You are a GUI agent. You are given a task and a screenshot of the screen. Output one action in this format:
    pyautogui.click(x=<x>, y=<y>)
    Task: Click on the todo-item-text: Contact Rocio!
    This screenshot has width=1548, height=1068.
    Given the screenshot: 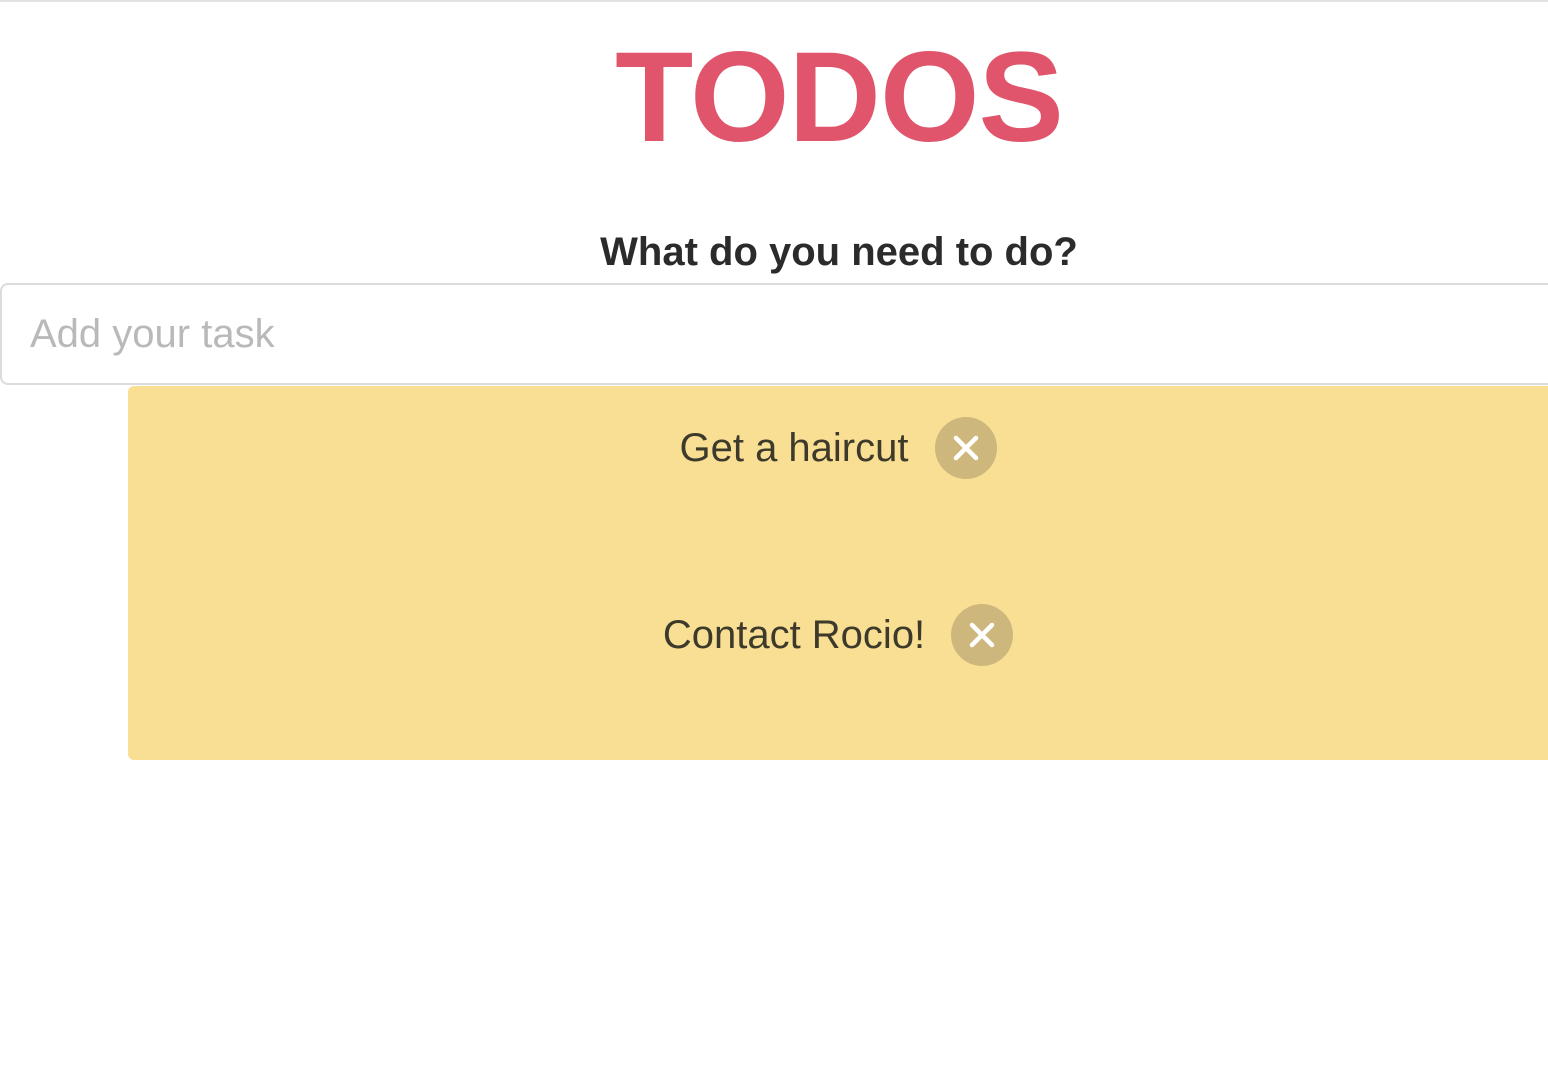 What is the action you would take?
    pyautogui.click(x=794, y=635)
    